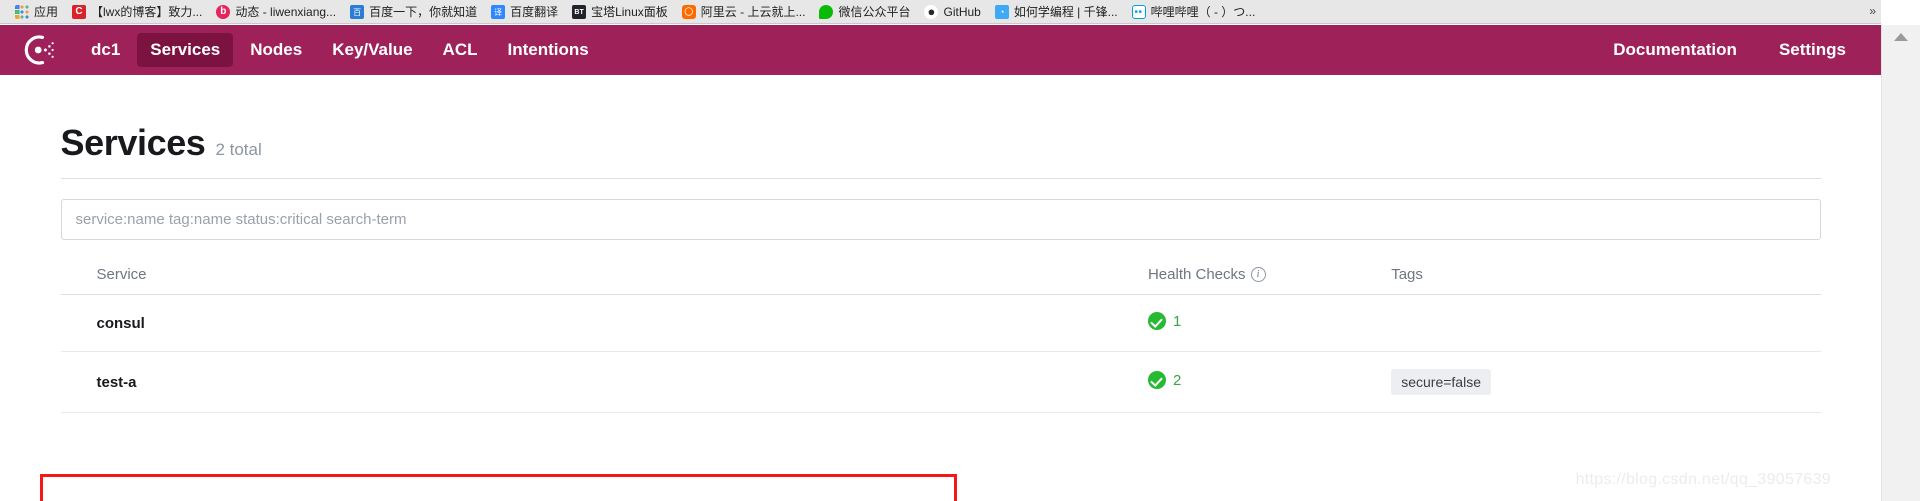 The height and width of the screenshot is (501, 1920). What do you see at coordinates (121, 323) in the screenshot?
I see `service-link: consul` at bounding box center [121, 323].